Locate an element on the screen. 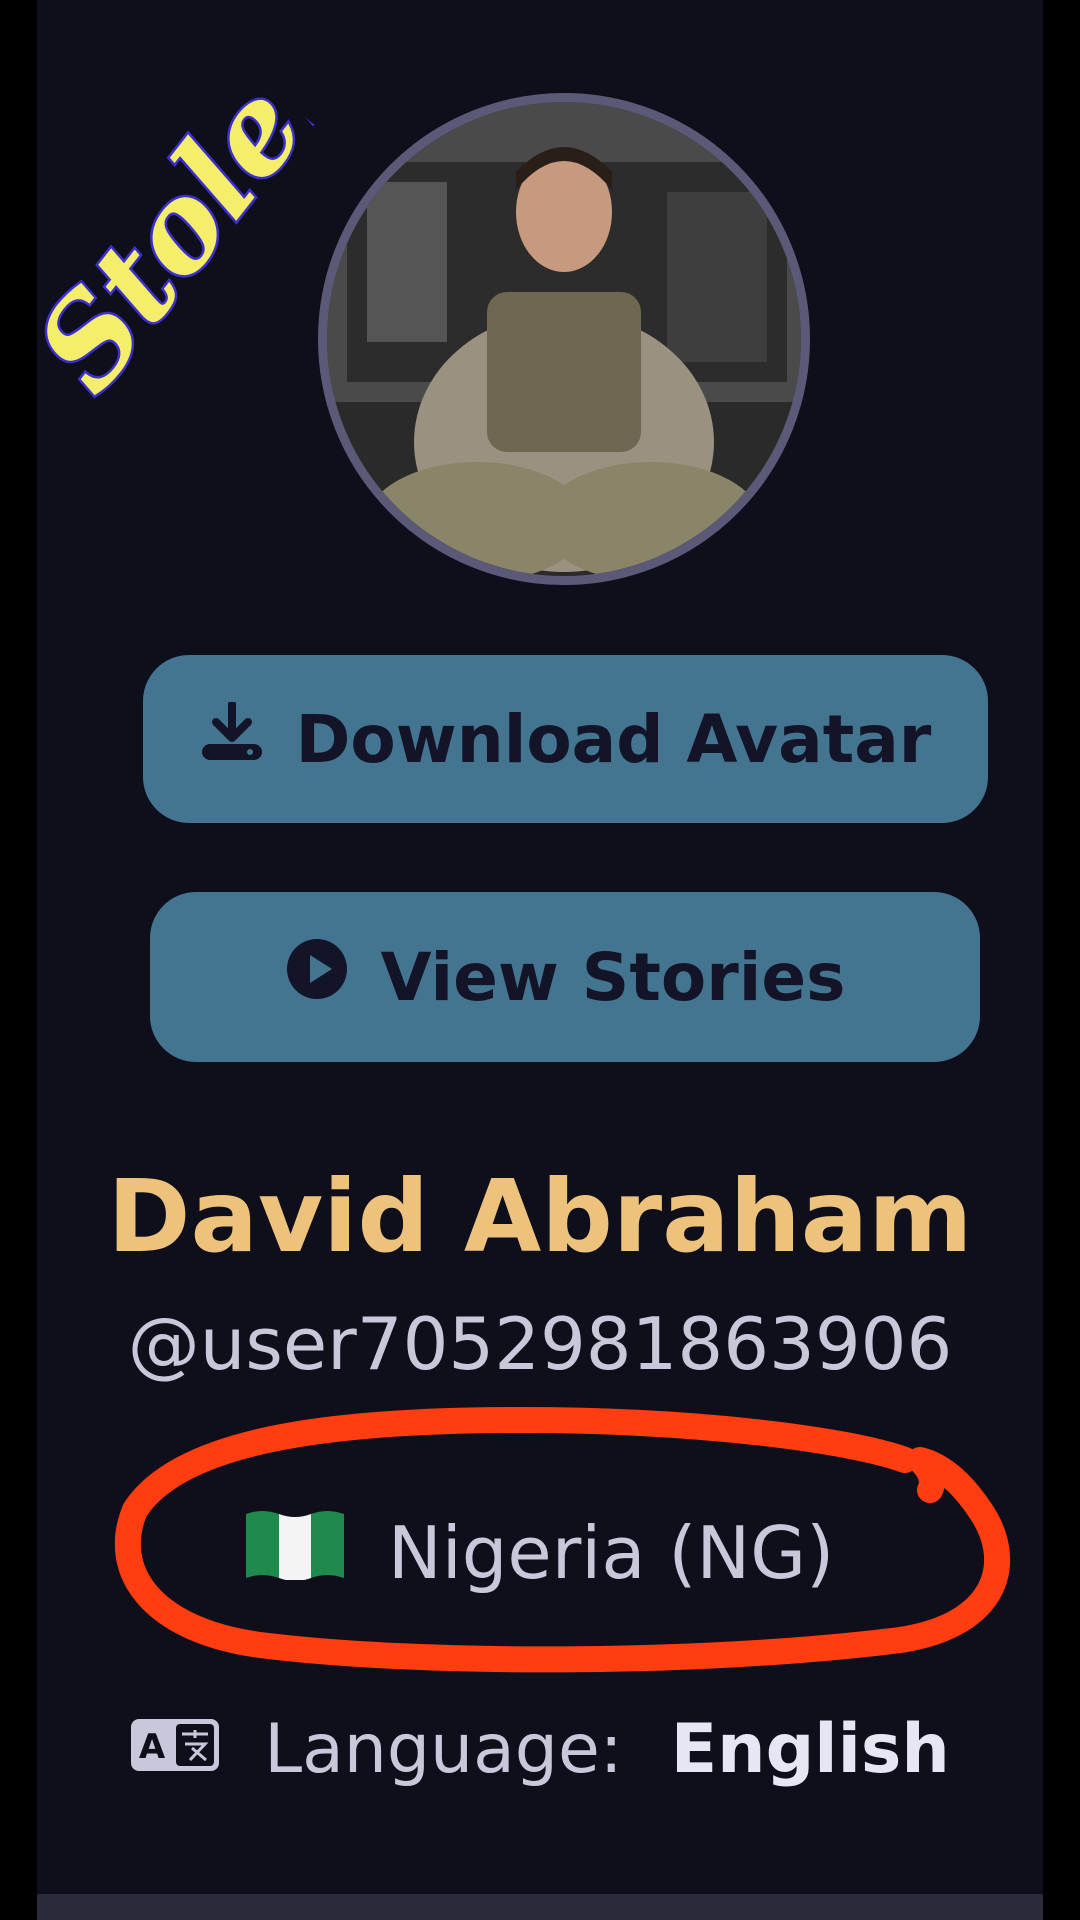 This screenshot has height=1920, width=1080. country-label: Nigeria (NG) is located at coordinates (611, 1552).